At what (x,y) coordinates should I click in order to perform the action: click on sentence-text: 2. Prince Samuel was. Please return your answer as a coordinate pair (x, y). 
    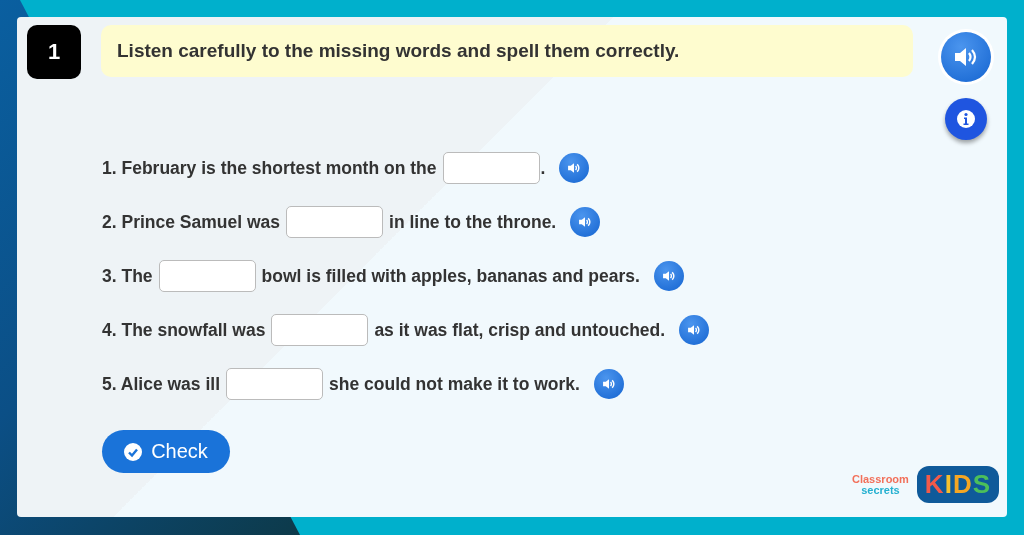
    Looking at the image, I should click on (191, 222).